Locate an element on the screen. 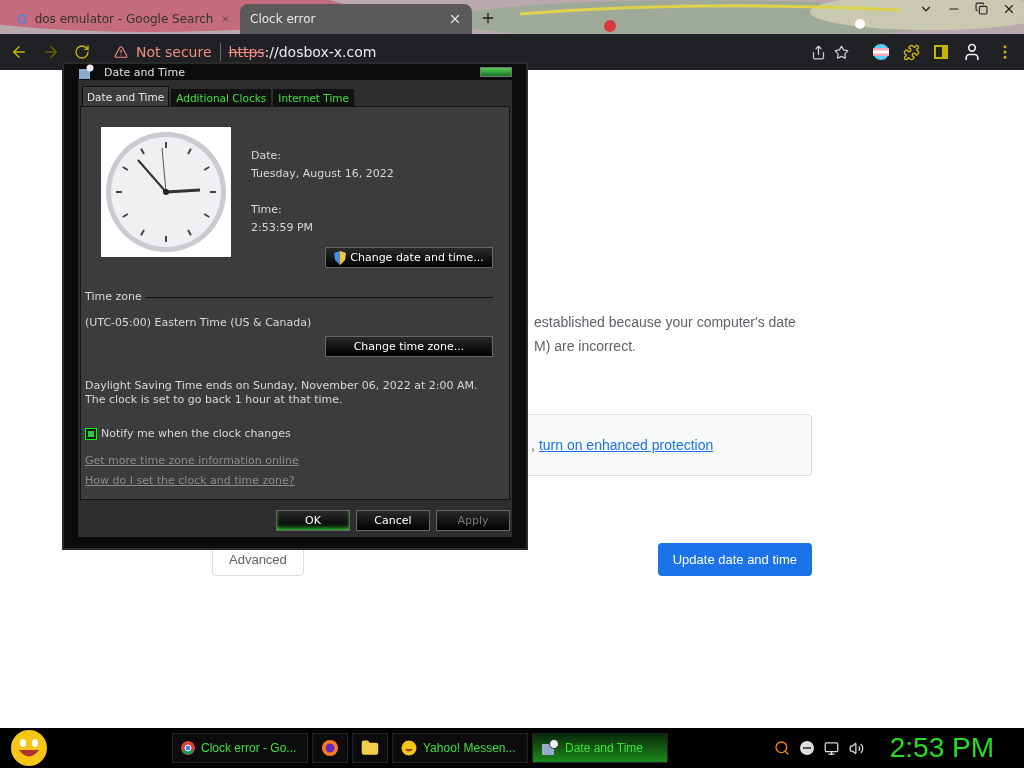 The image size is (1024, 768). browser-tab: dos emulator - Google Search is located at coordinates (124, 19).